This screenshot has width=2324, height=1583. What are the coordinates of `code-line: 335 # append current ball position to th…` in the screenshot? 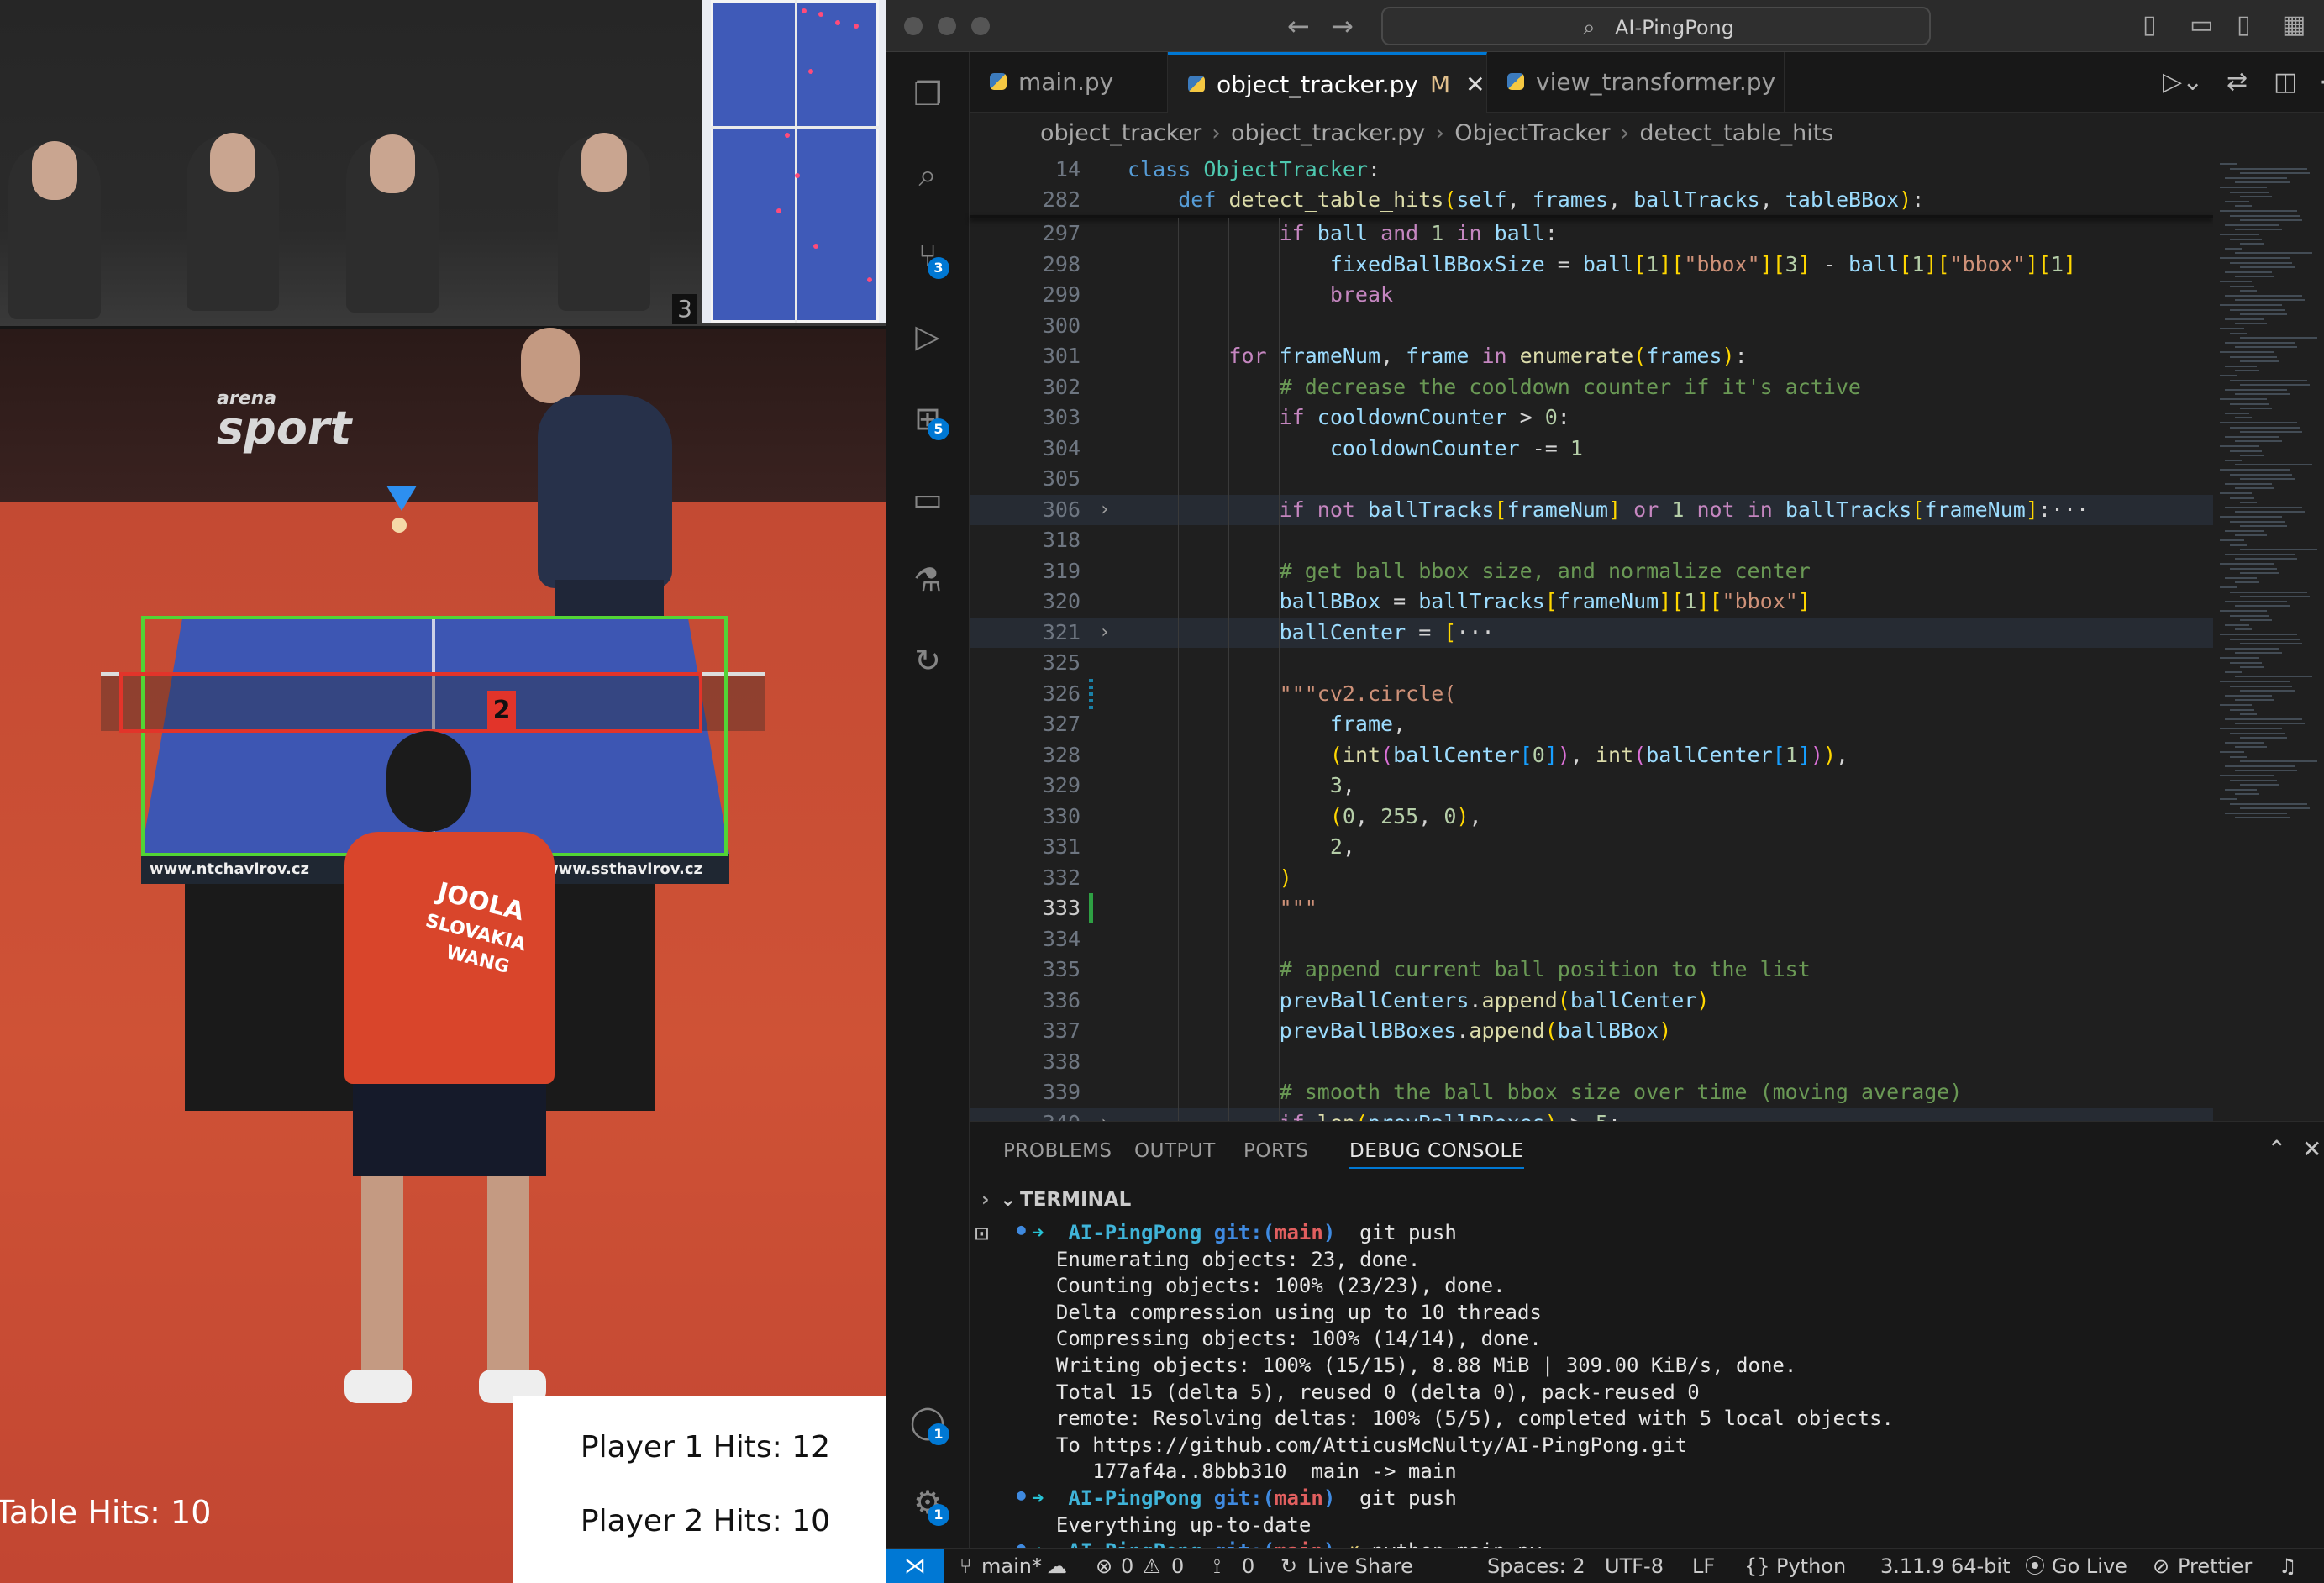 It's located at (1591, 970).